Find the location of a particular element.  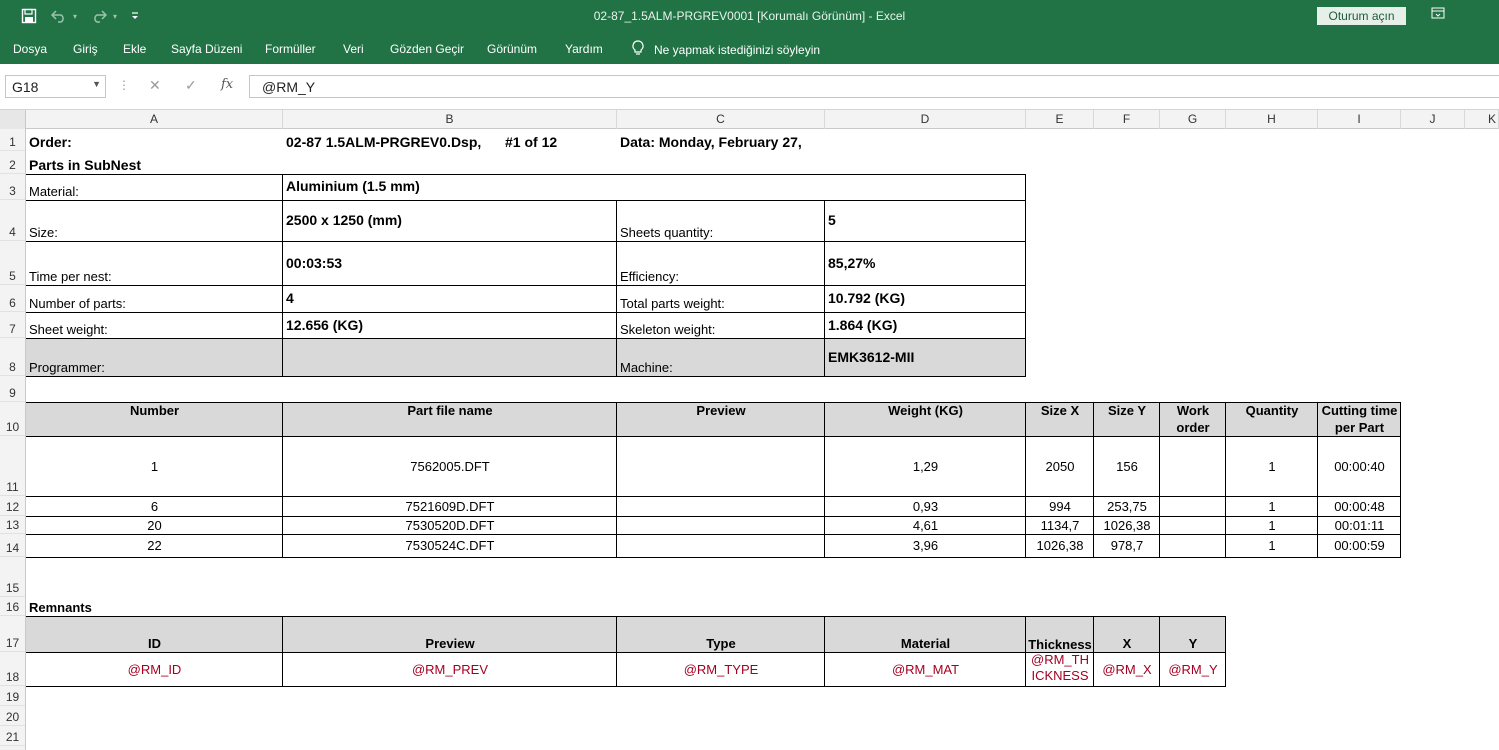

material-label: Material: is located at coordinates (154, 187).